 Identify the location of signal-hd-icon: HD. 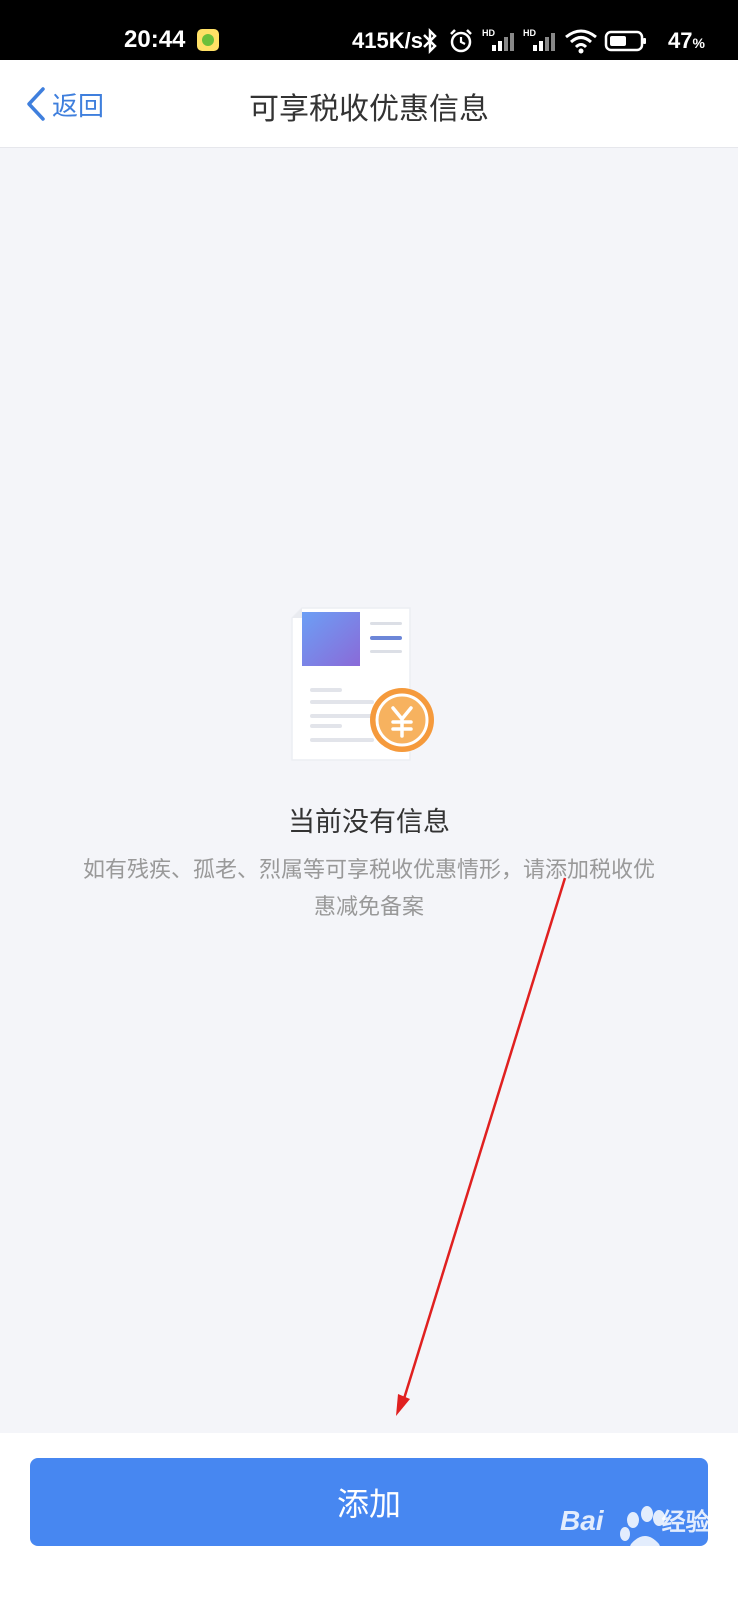
(498, 39).